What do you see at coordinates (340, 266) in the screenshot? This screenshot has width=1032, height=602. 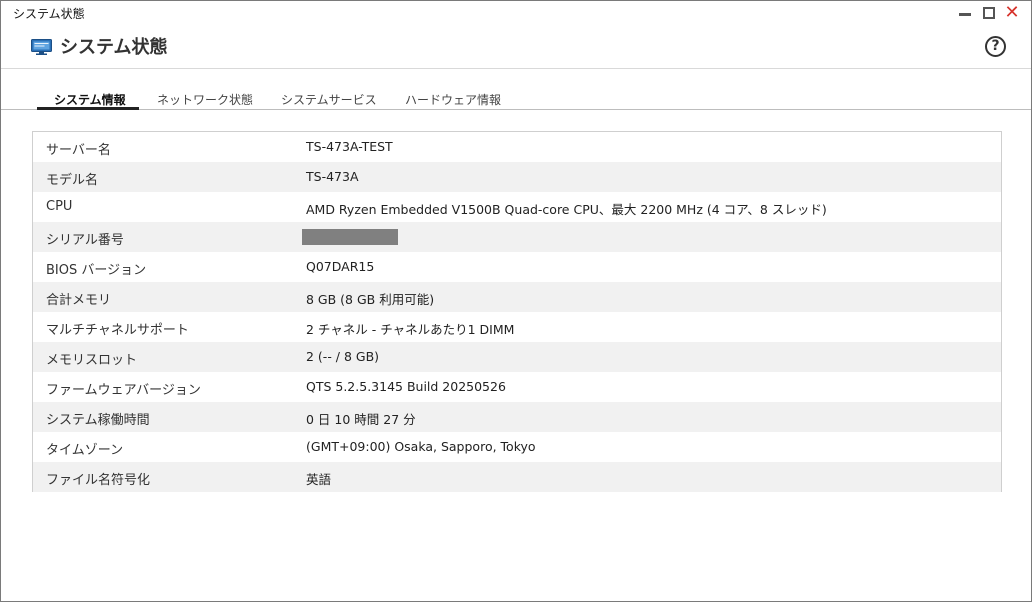 I see `row-value: Q07DAR15` at bounding box center [340, 266].